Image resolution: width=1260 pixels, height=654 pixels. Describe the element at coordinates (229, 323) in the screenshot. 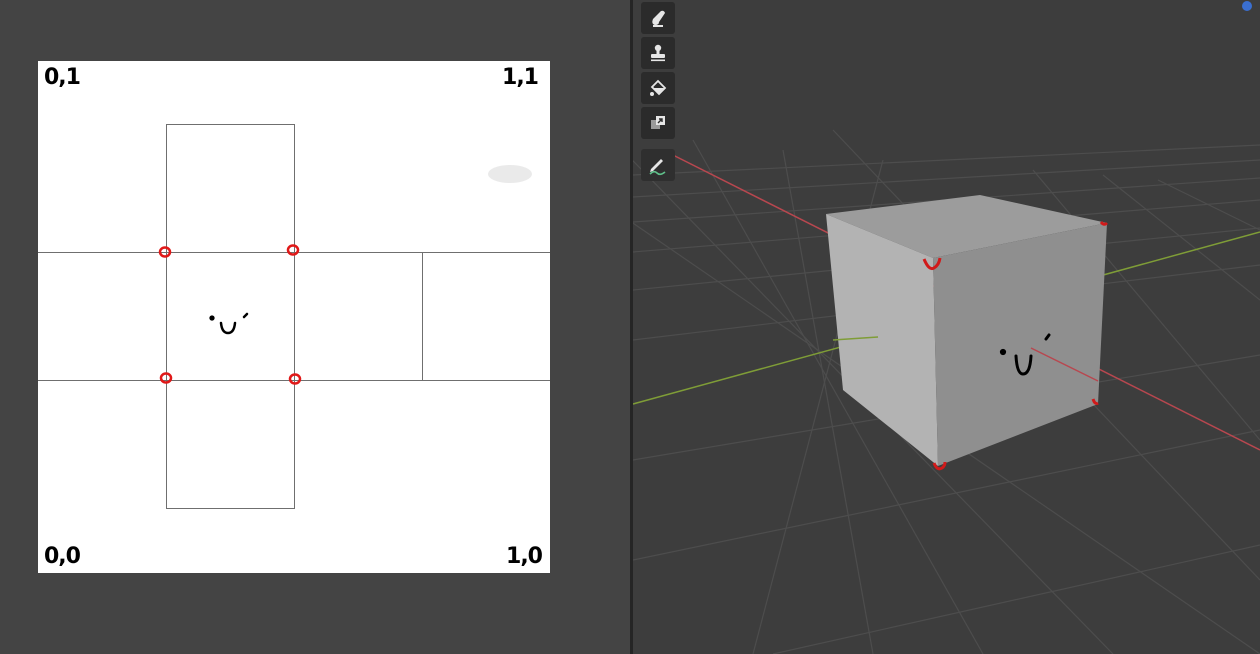

I see `face-drawing` at that location.